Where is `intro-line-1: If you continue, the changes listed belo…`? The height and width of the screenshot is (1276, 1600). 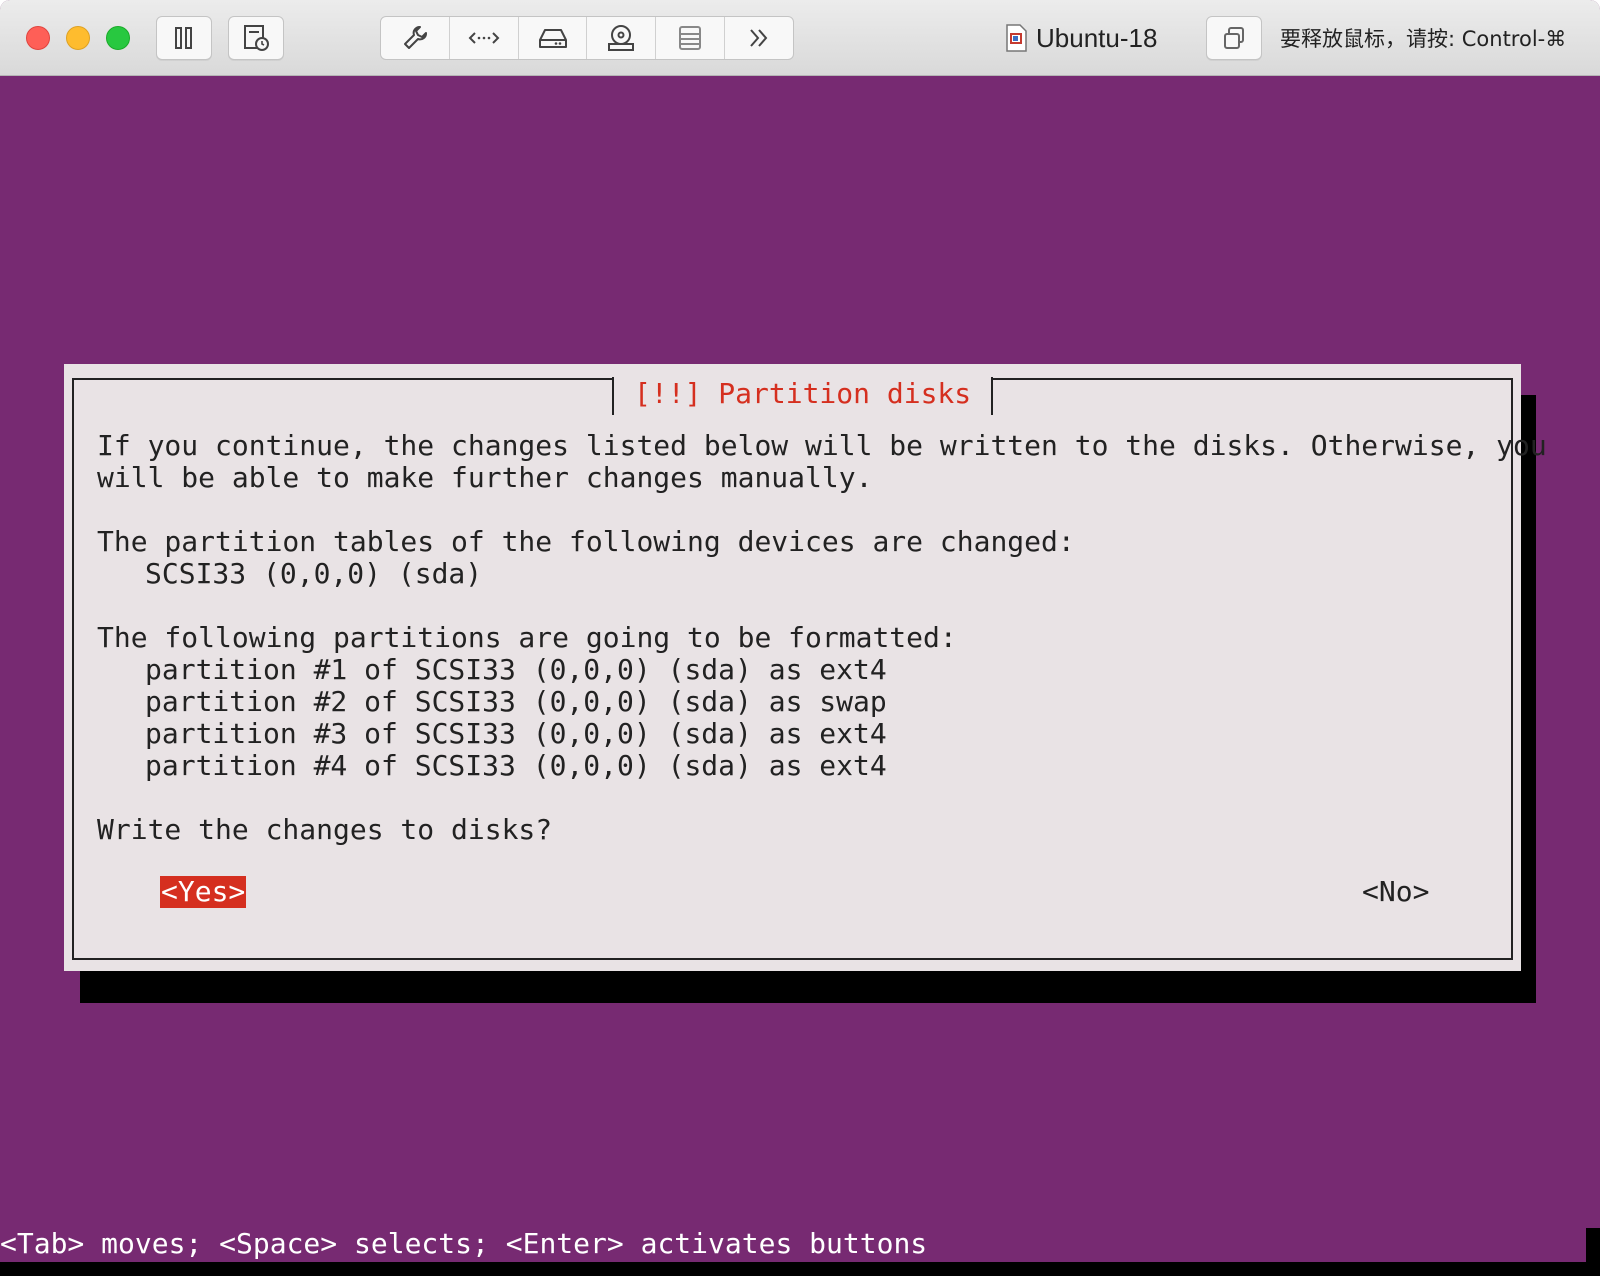 intro-line-1: If you continue, the changes listed belo… is located at coordinates (822, 445).